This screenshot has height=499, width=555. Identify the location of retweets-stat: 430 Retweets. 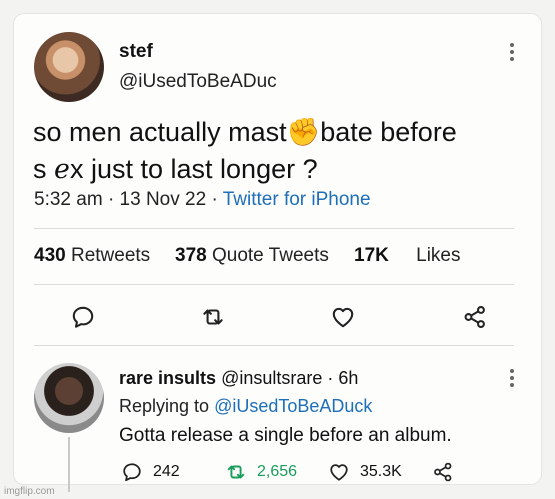
(92, 256).